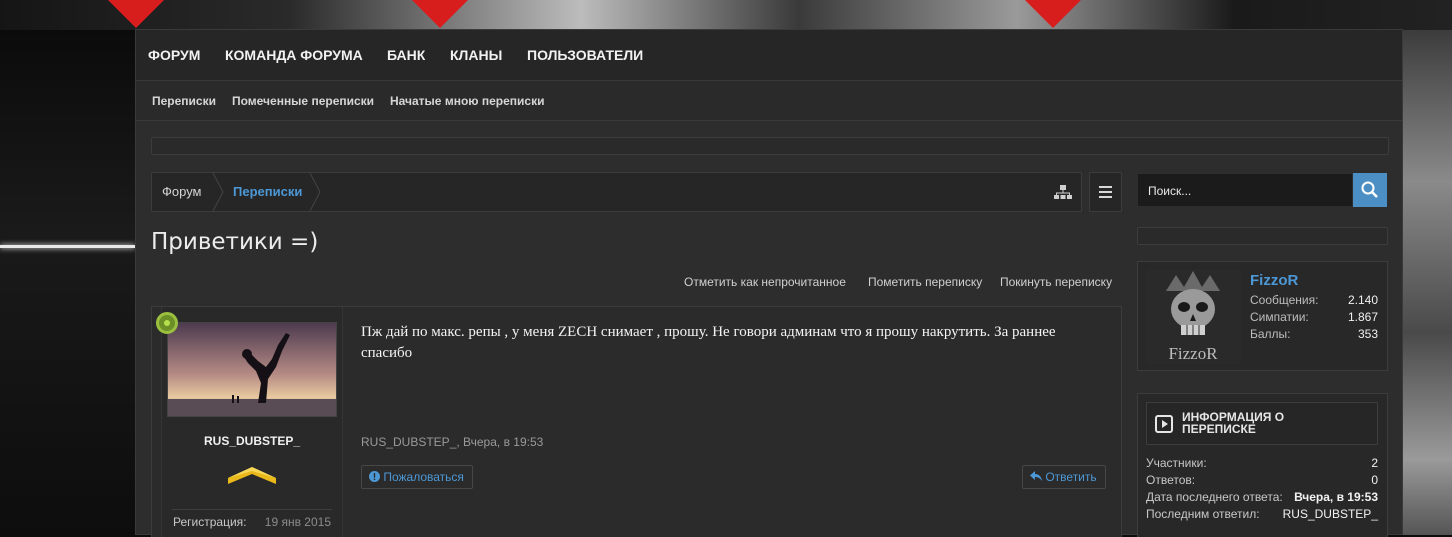 This screenshot has height=537, width=1452. I want to click on breadcrumb-item-conversations: Переписки, so click(267, 191).